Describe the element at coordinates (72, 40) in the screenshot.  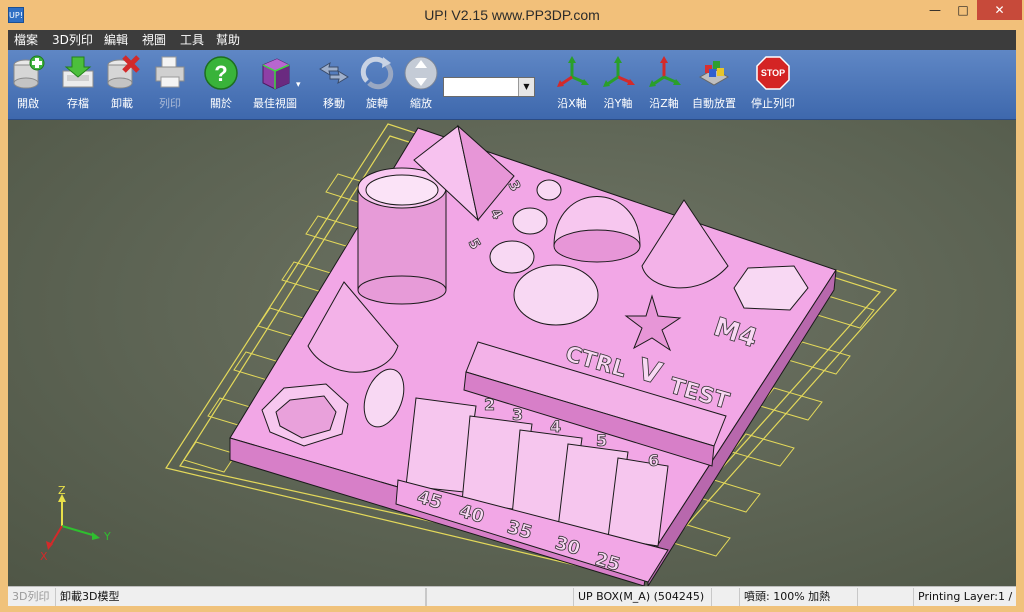
I see `menu-3d-print: 3D列印` at that location.